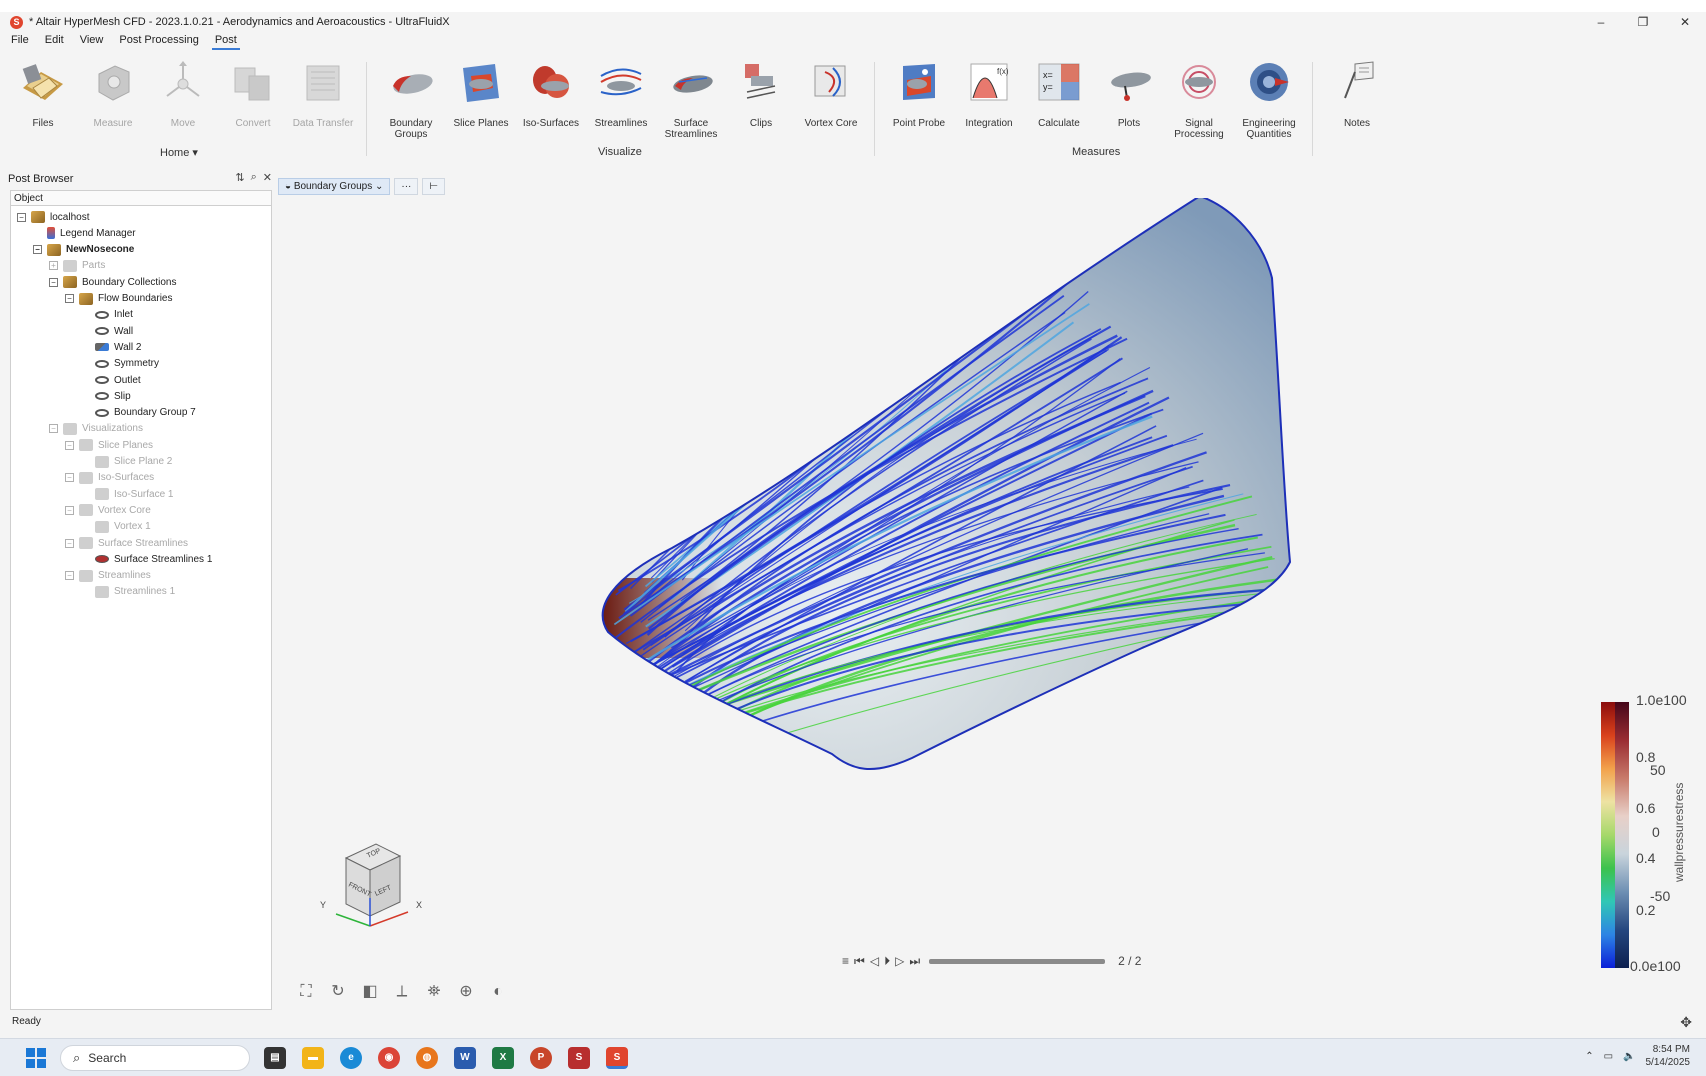 This screenshot has height=1076, width=1706. I want to click on tree-node: − Streamlines, so click(108, 576).